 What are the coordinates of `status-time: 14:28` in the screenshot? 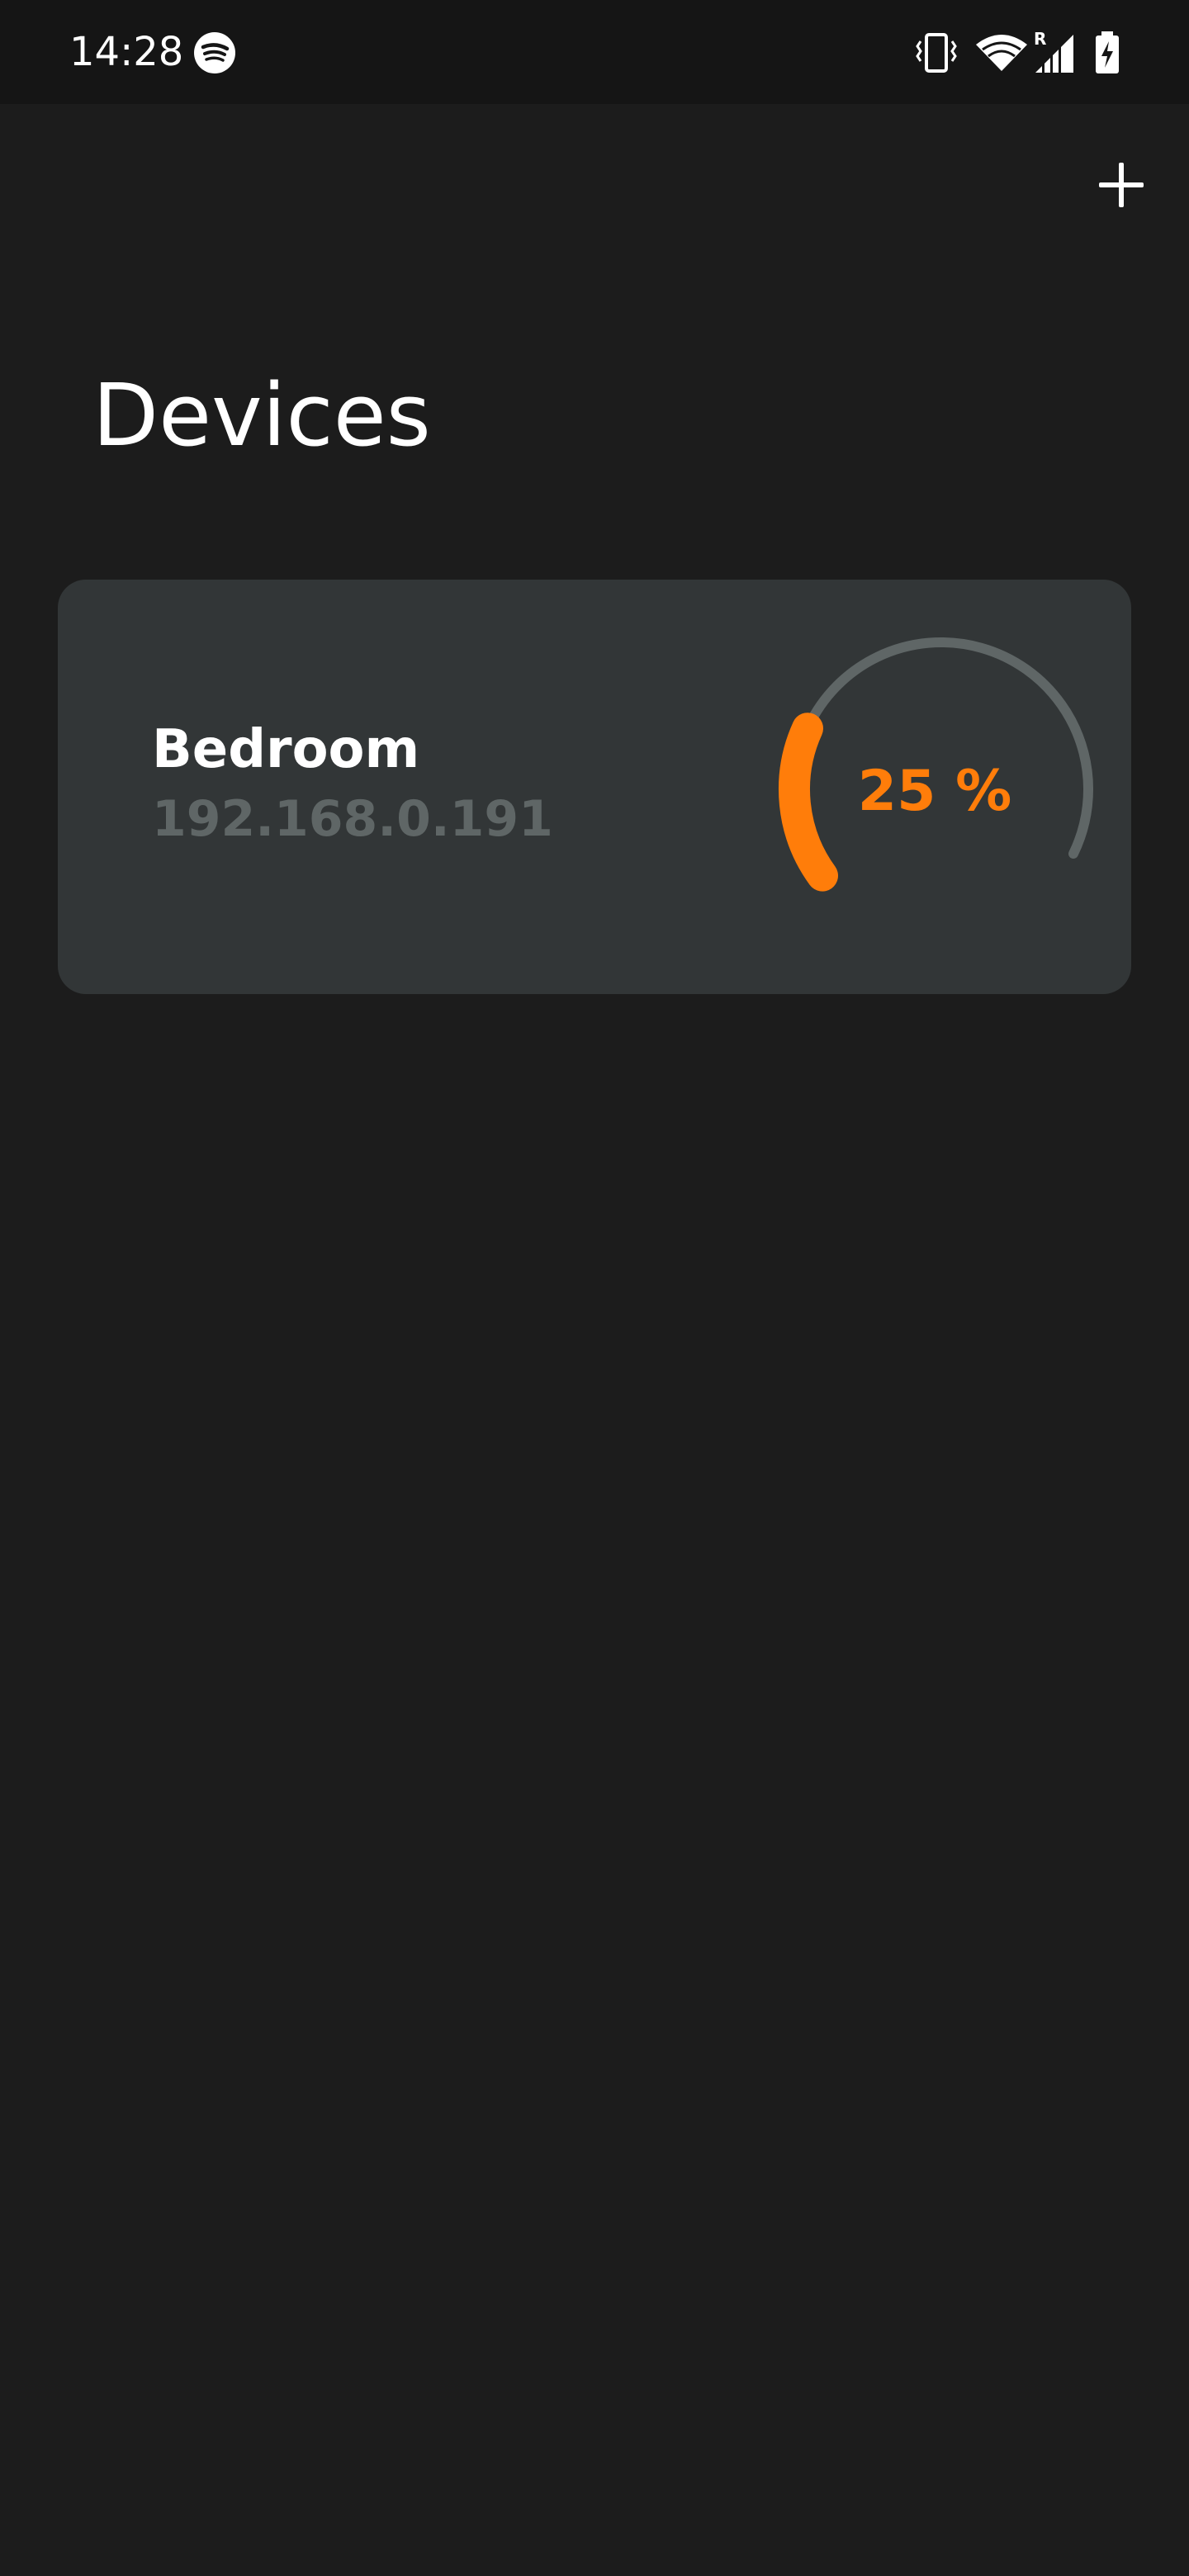 It's located at (126, 52).